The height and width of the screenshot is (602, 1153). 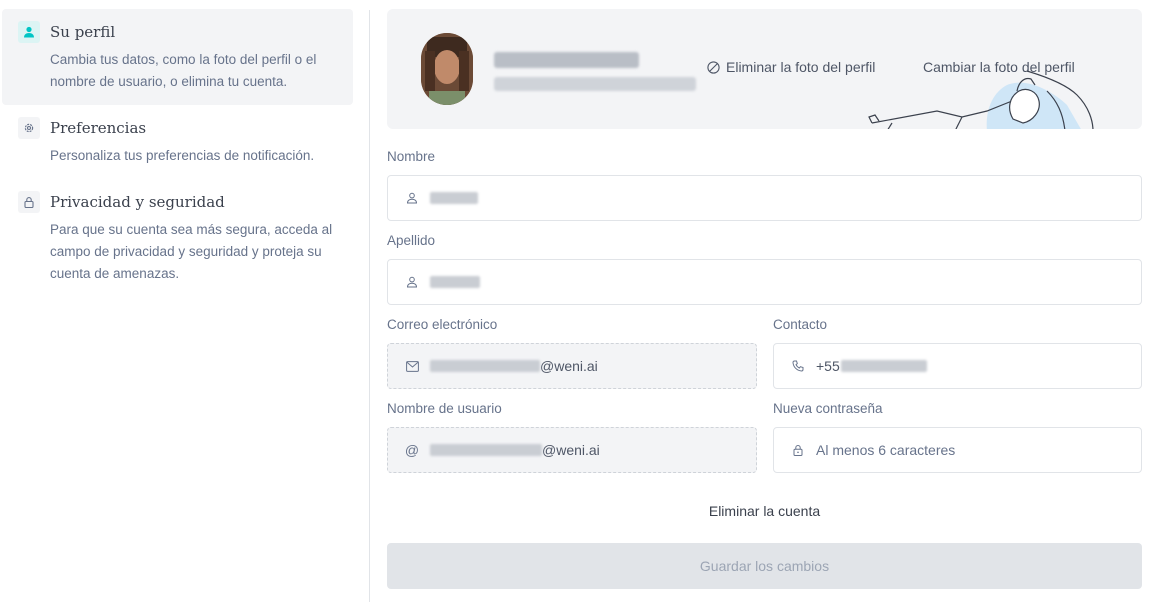 I want to click on lastname-label: Apellido, so click(x=411, y=240).